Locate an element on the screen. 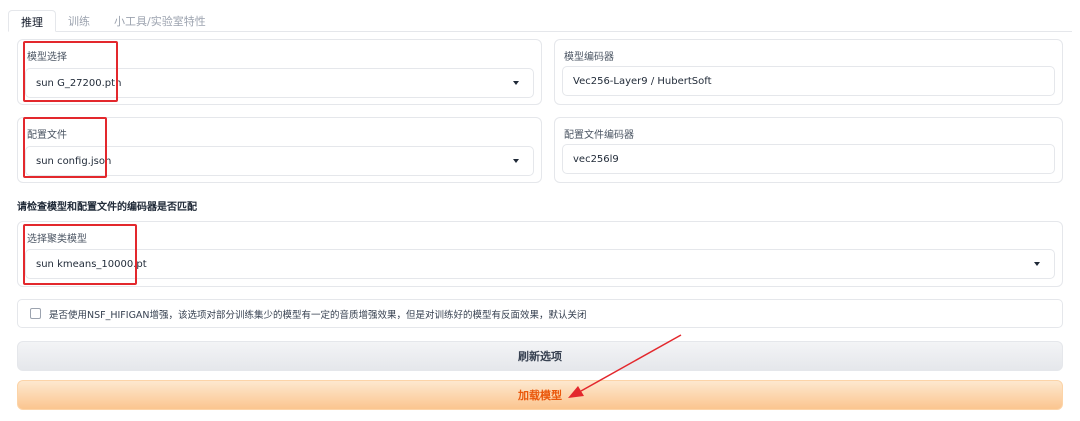 The image size is (1080, 421). cluster-model-dropdown: sun kmeans_10000.pt is located at coordinates (540, 264).